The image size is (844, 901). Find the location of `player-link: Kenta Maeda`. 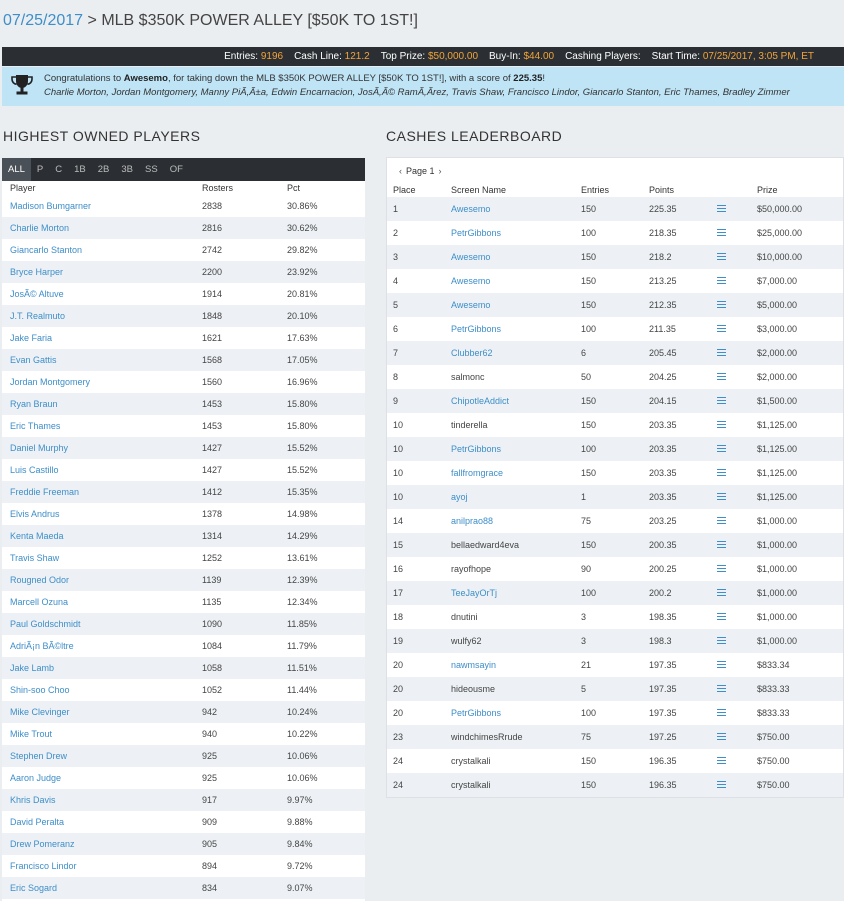

player-link: Kenta Maeda is located at coordinates (37, 536).